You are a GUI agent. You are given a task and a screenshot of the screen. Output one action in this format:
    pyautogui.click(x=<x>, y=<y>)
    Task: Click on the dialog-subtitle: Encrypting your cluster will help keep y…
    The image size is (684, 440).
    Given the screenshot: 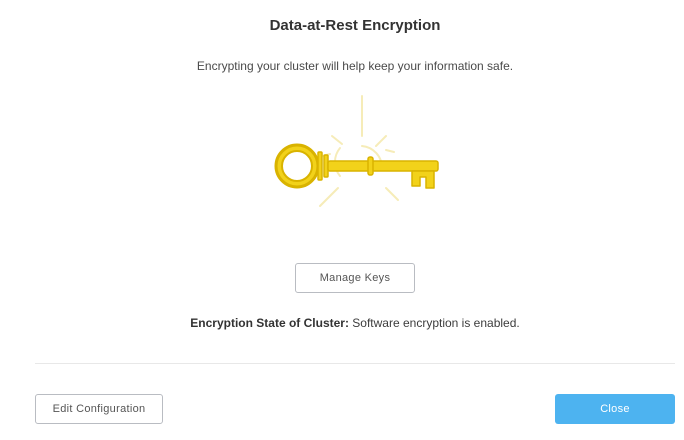 What is the action you would take?
    pyautogui.click(x=355, y=66)
    